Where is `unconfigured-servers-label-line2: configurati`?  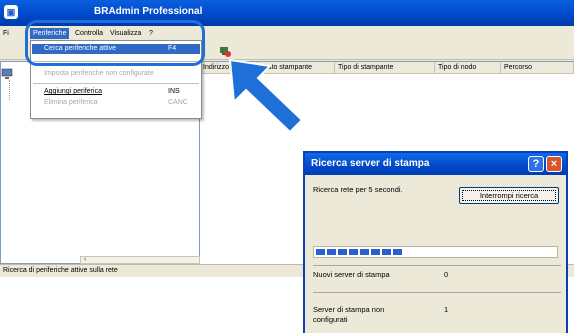 unconfigured-servers-label-line2: configurati is located at coordinates (330, 319).